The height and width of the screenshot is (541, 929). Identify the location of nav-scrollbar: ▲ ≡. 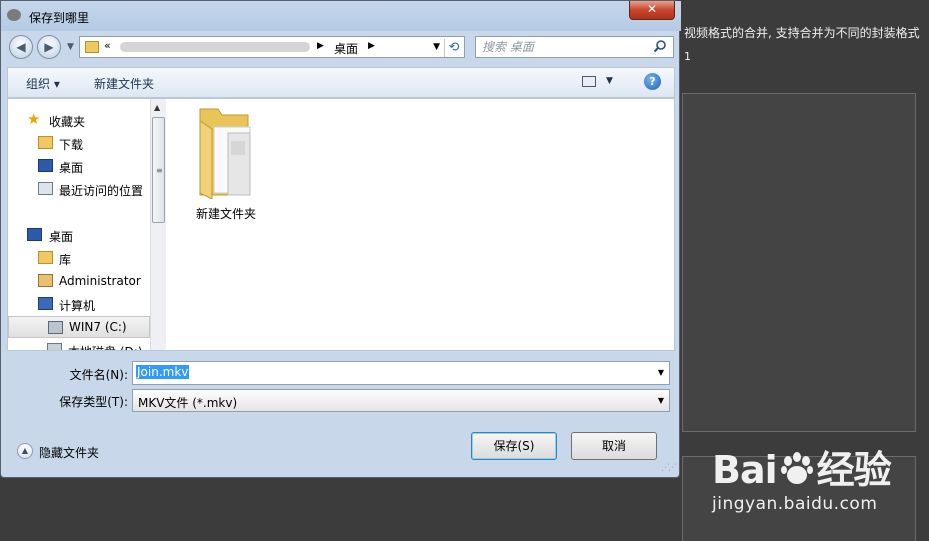
(158, 224).